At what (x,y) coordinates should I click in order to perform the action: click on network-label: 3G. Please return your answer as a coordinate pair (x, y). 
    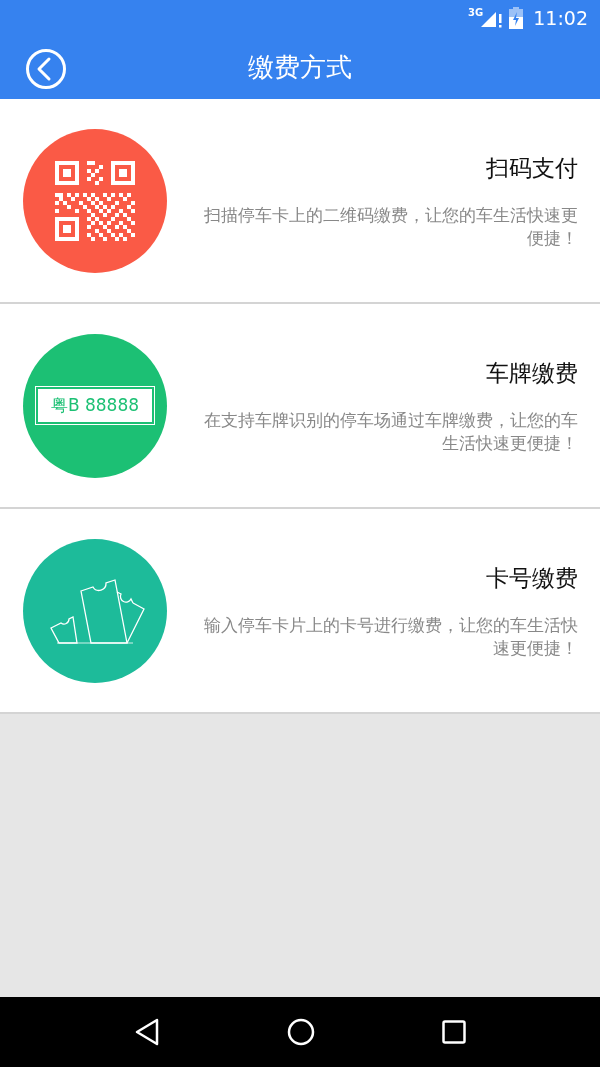
    Looking at the image, I should click on (476, 13).